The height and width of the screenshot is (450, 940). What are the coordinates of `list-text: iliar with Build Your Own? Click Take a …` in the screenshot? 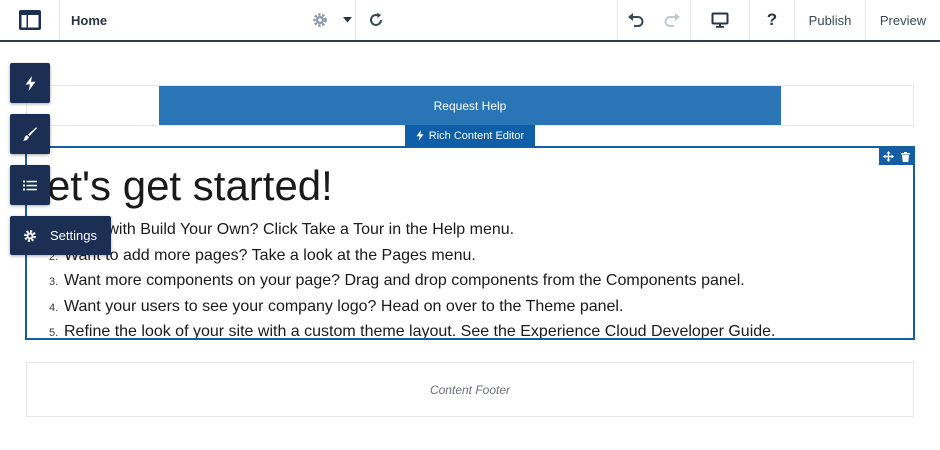 It's located at (296, 229).